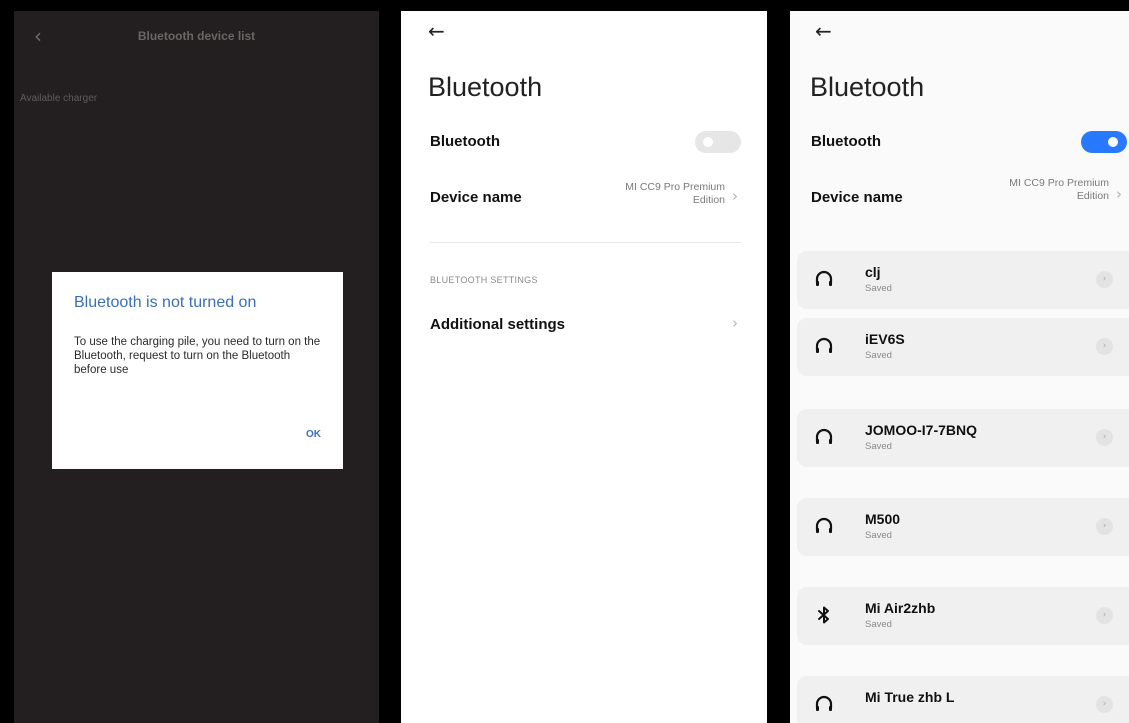 The width and height of the screenshot is (1129, 723). I want to click on device-card: JOMOO-I7-7BNQ Saved ›, so click(963, 438).